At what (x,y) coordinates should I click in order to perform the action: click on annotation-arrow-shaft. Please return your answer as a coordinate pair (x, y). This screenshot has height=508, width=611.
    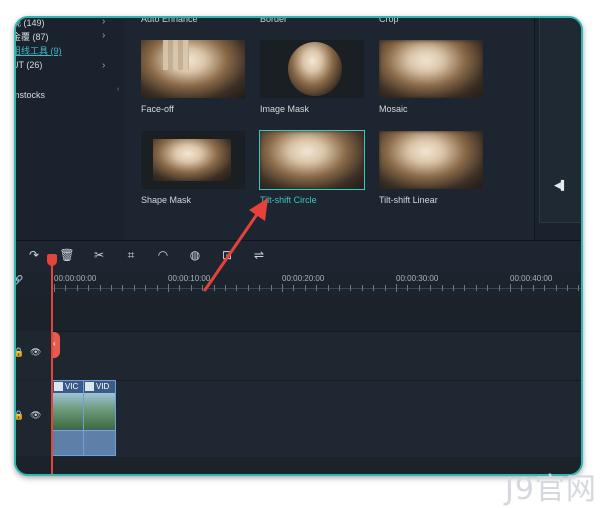
    Looking at the image, I should click on (233, 248).